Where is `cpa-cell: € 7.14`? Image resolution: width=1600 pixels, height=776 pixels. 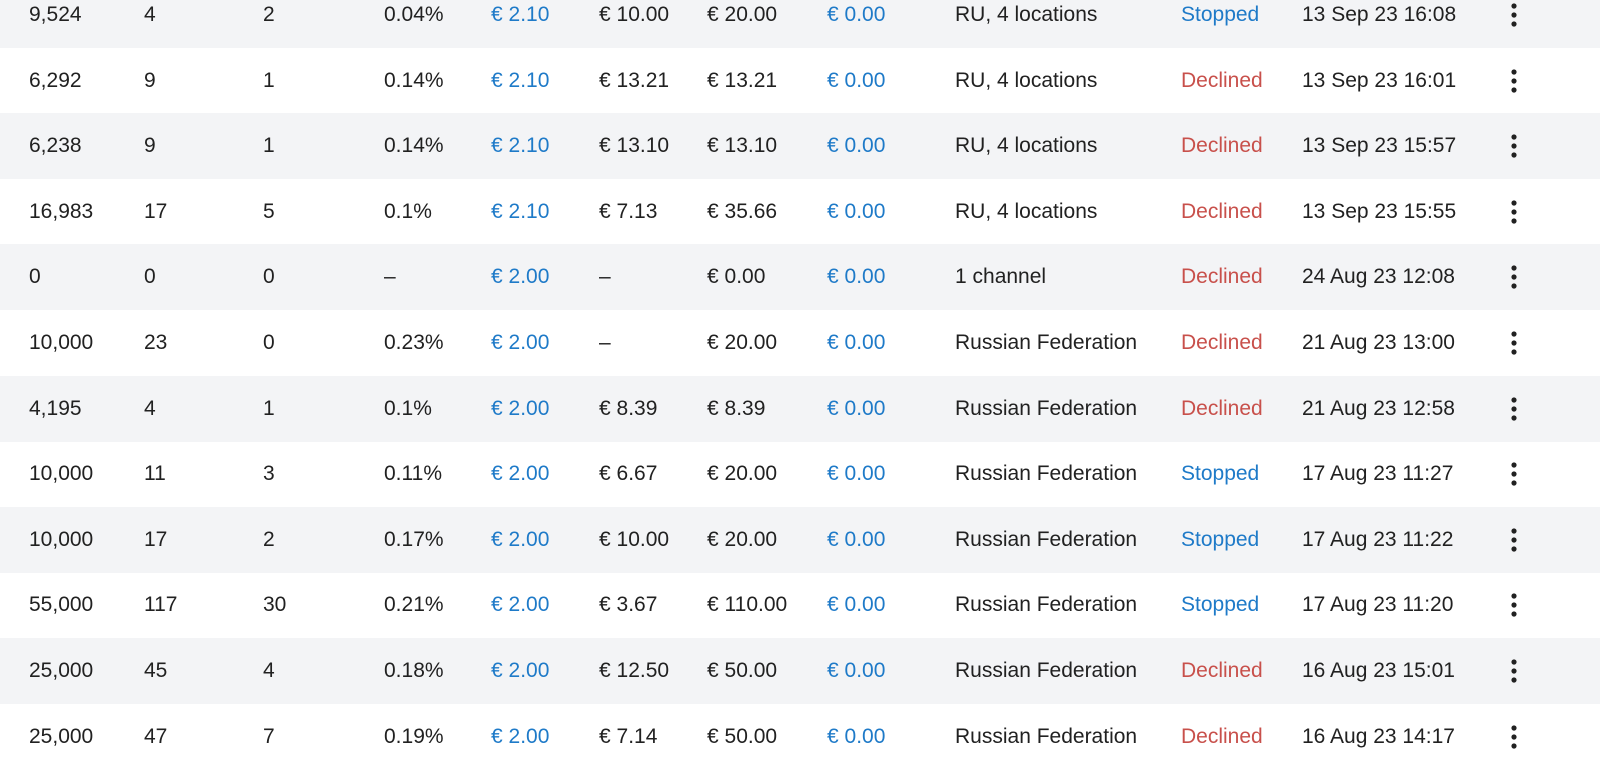
cpa-cell: € 7.14 is located at coordinates (628, 736).